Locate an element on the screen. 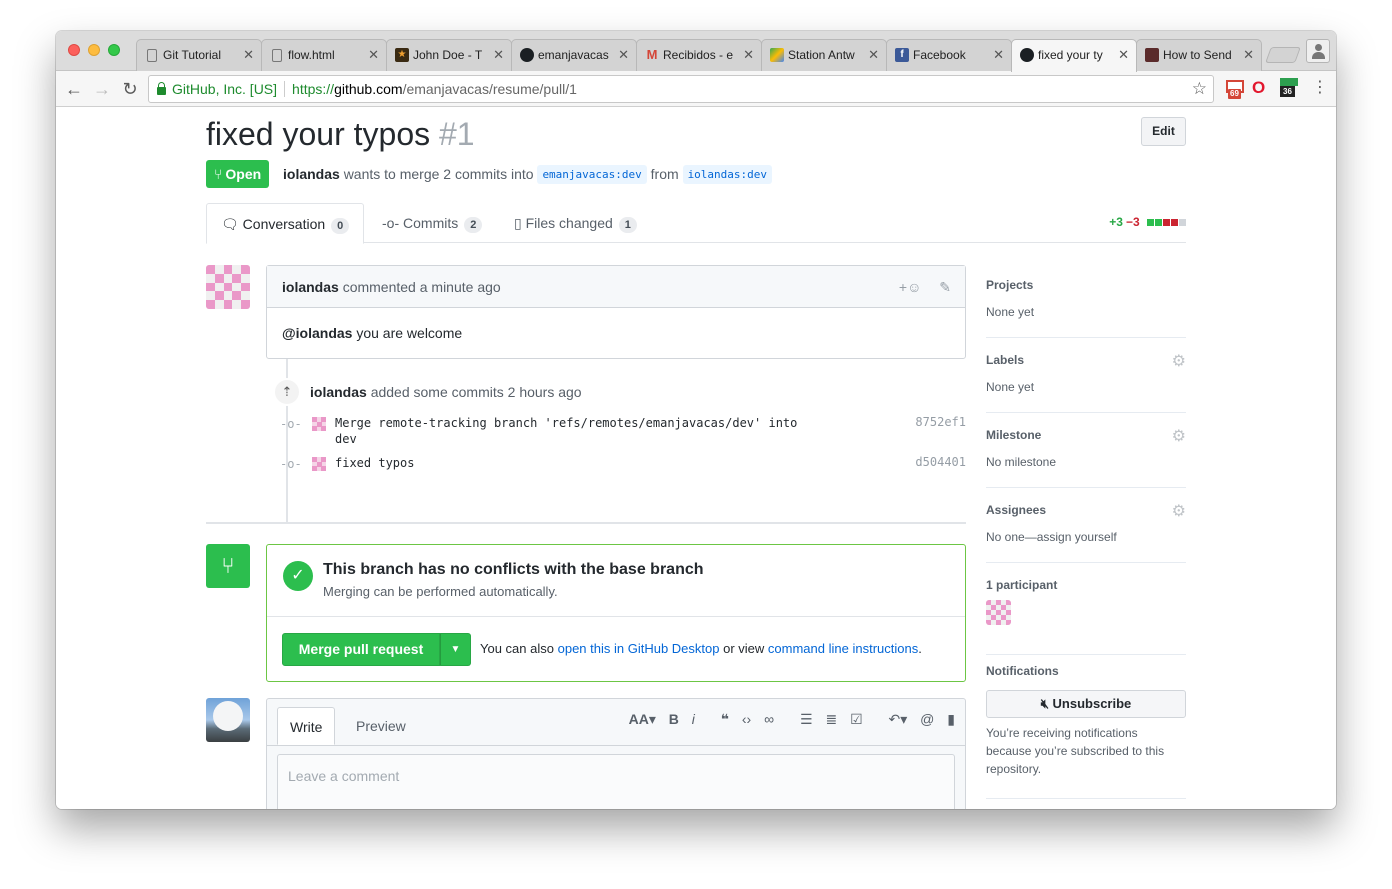  sidebar-heading: Projects is located at coordinates (1009, 285).